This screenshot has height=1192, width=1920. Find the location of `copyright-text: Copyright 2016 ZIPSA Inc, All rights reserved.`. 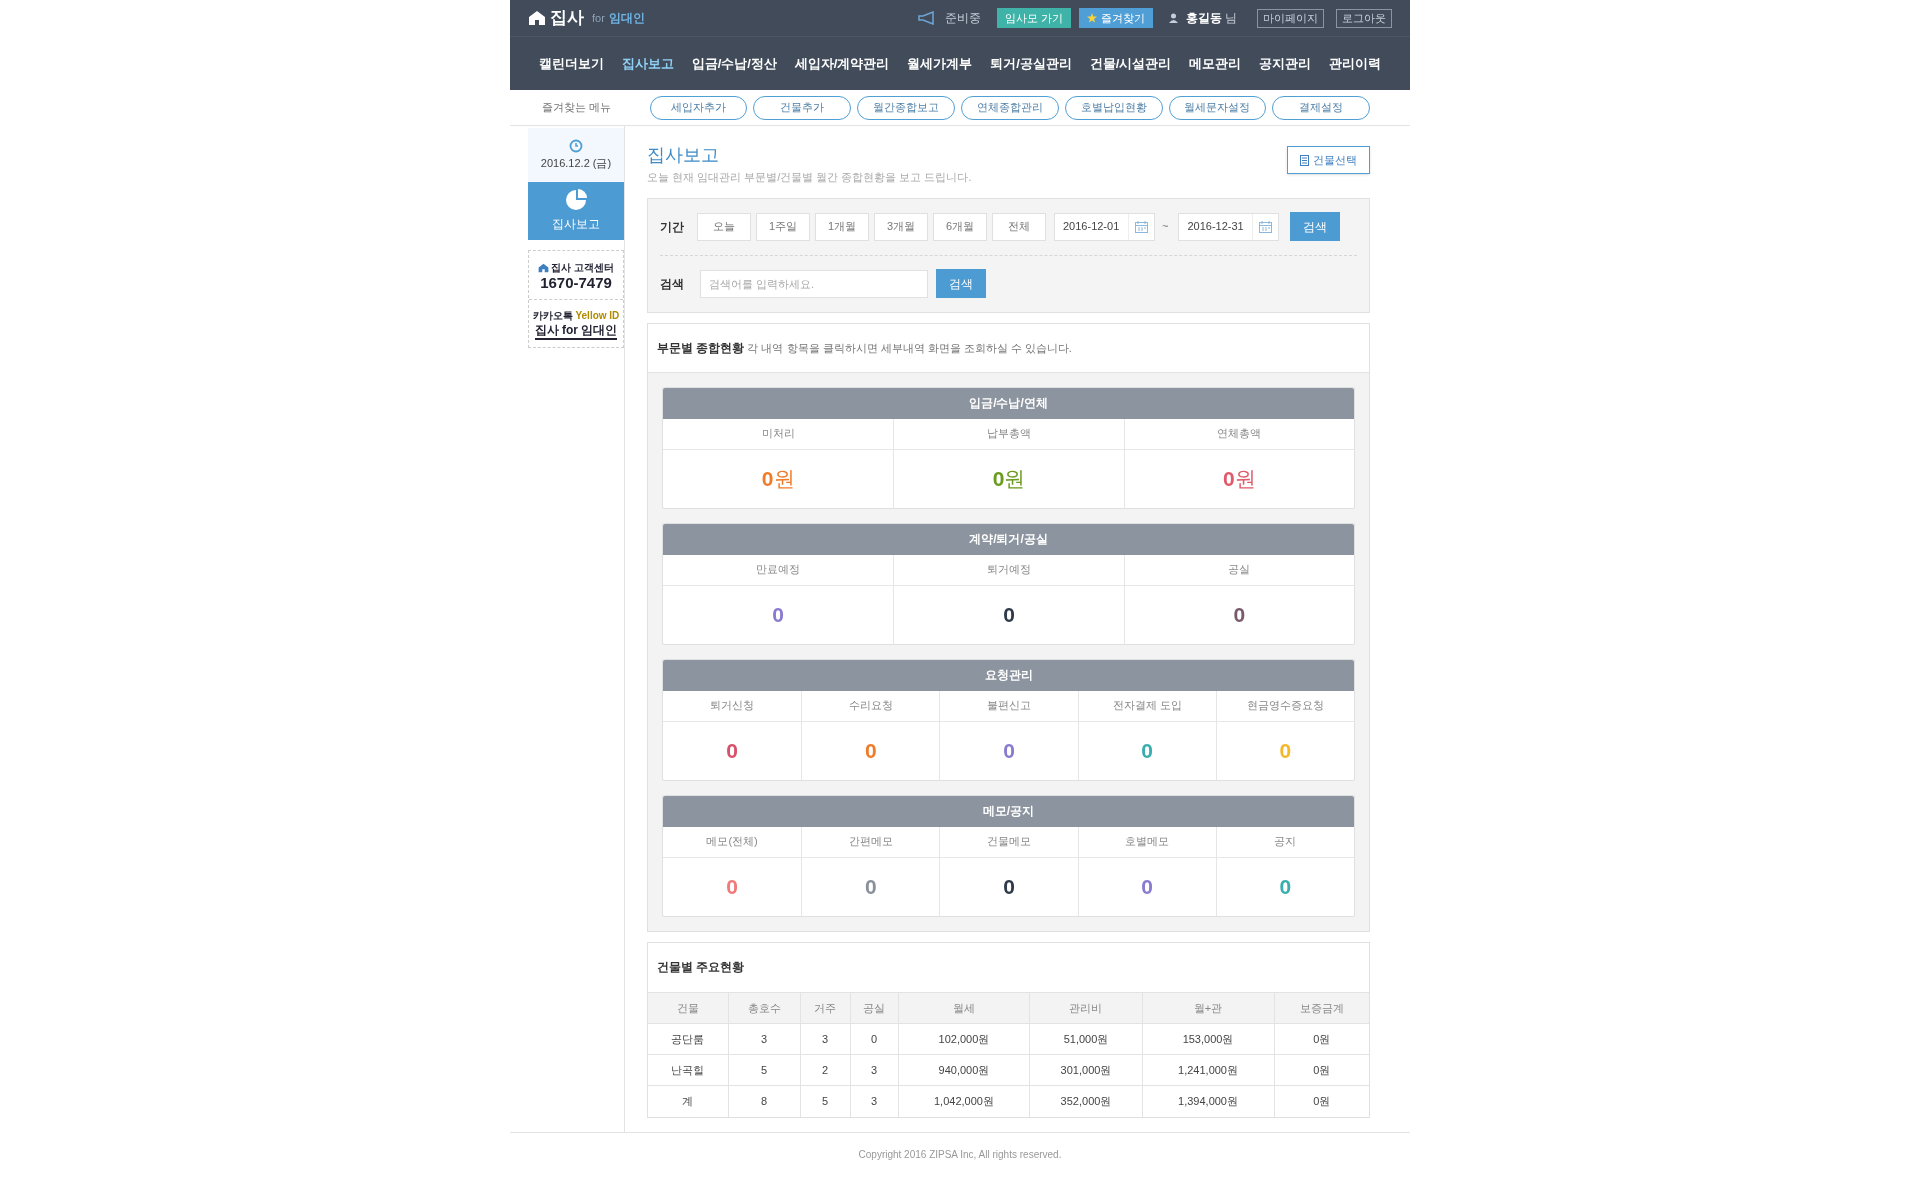

copyright-text: Copyright 2016 ZIPSA Inc, All rights reserved. is located at coordinates (960, 1154).